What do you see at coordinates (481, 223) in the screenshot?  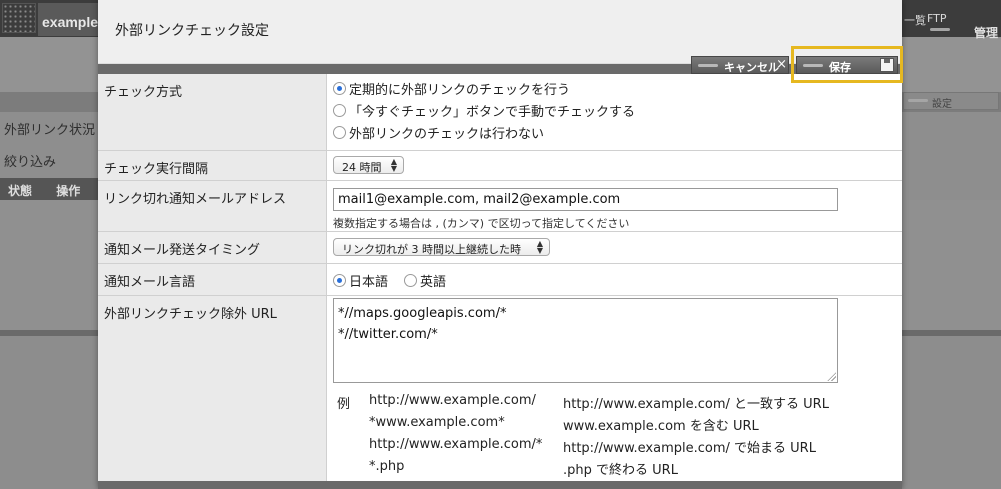 I see `email-hint: 複数指定する場合は , (カンマ) で区切って指定してください` at bounding box center [481, 223].